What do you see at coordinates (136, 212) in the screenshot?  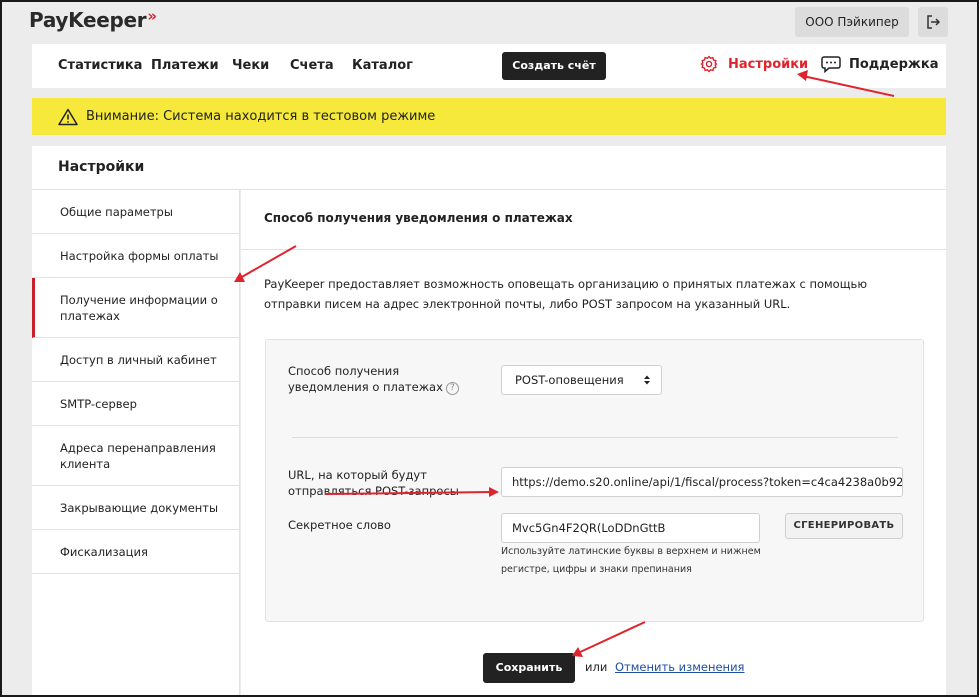 I see `sidebar-item-general: Общие параметры` at bounding box center [136, 212].